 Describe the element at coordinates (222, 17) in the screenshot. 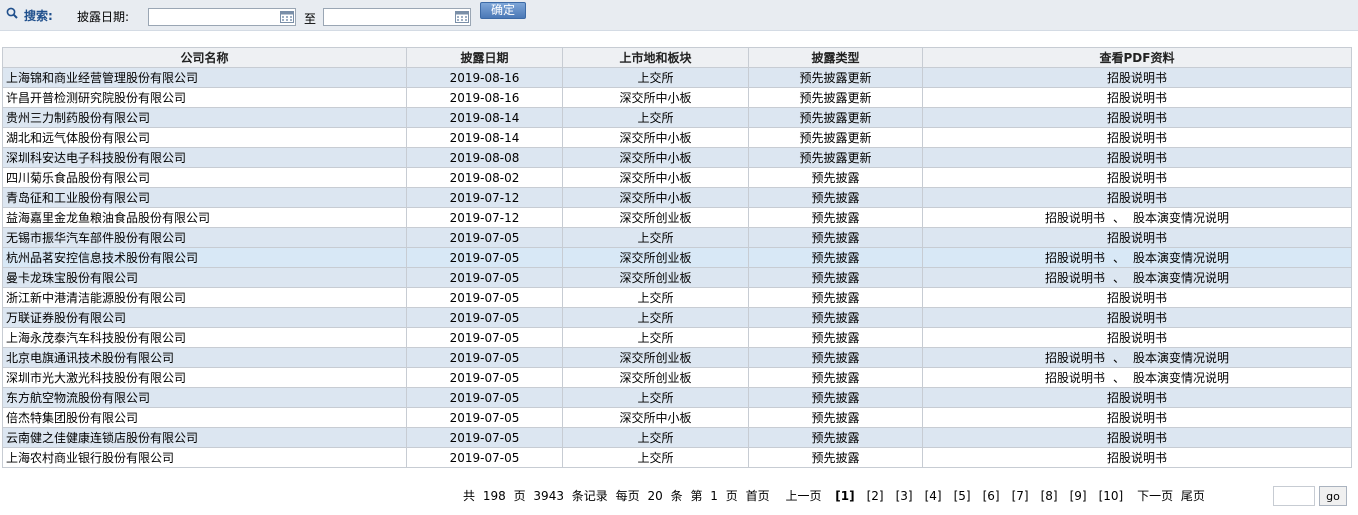

I see `start-date-input` at that location.